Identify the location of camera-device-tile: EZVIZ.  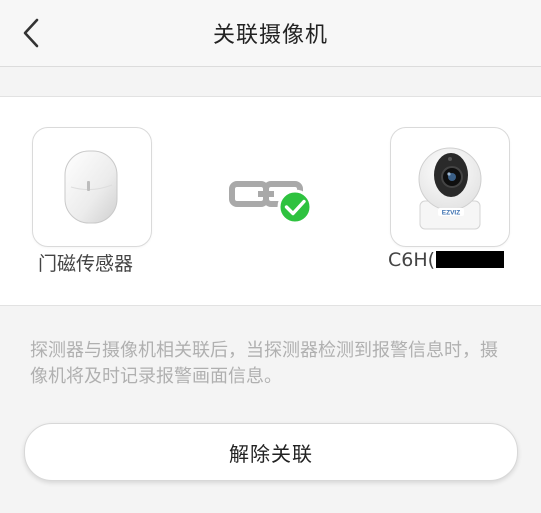
(450, 187).